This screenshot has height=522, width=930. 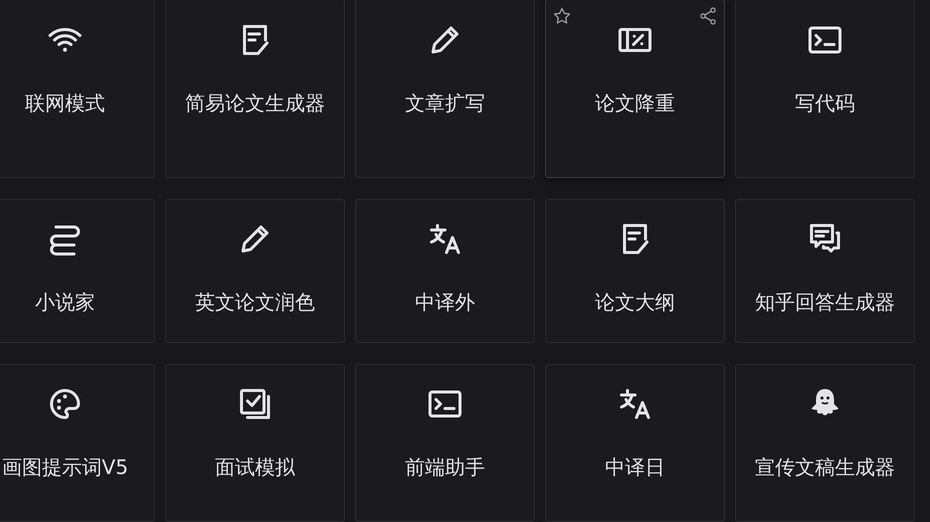 I want to click on tool-name: 面试模拟, so click(x=255, y=467).